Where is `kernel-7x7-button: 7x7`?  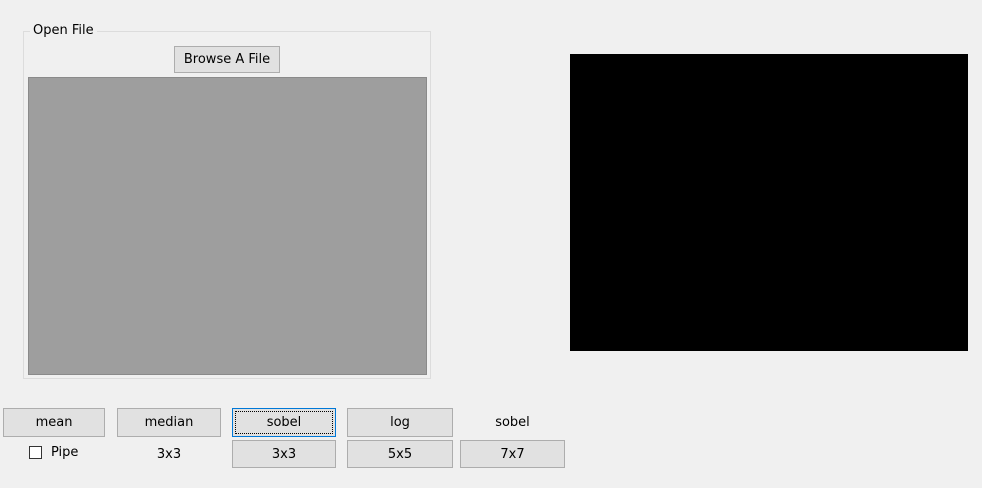 kernel-7x7-button: 7x7 is located at coordinates (512, 454).